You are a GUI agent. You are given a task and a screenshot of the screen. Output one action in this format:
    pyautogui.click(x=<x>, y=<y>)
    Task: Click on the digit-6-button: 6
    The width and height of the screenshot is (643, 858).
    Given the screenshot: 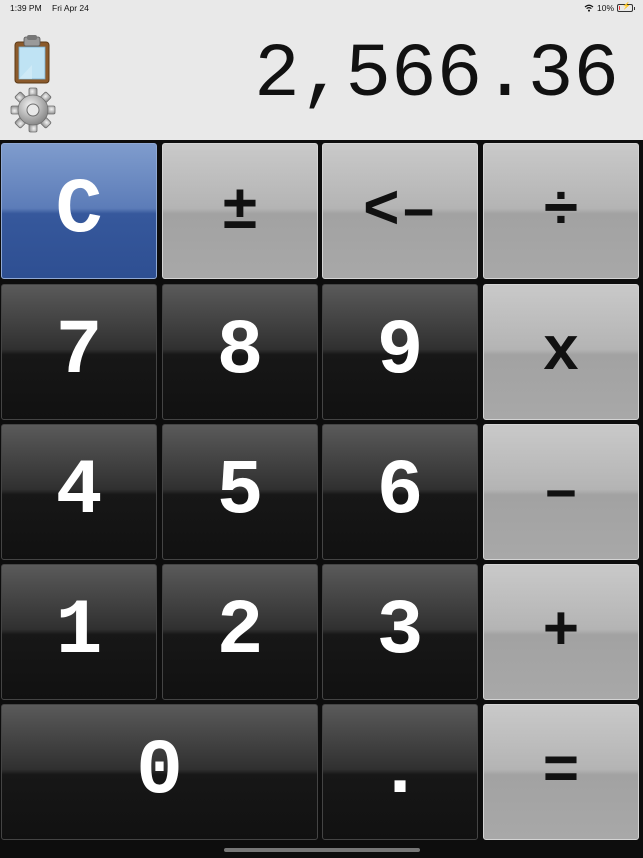 What is the action you would take?
    pyautogui.click(x=400, y=492)
    